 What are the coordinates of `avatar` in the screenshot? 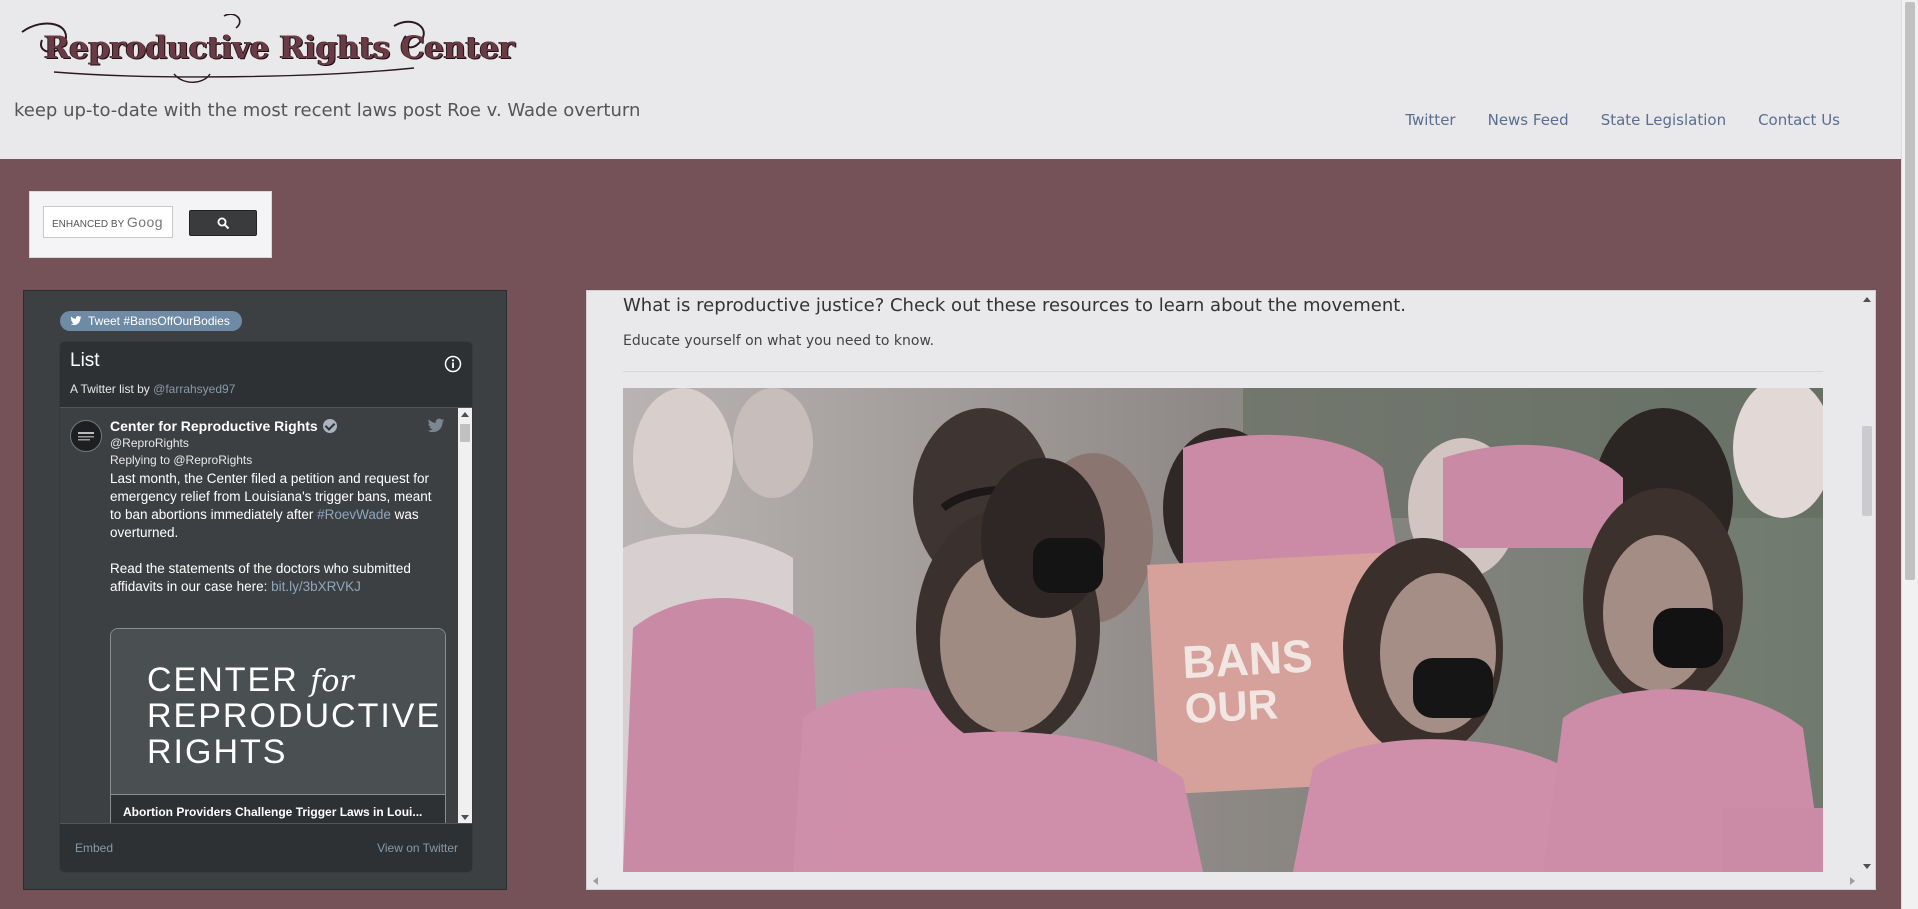 It's located at (86, 436).